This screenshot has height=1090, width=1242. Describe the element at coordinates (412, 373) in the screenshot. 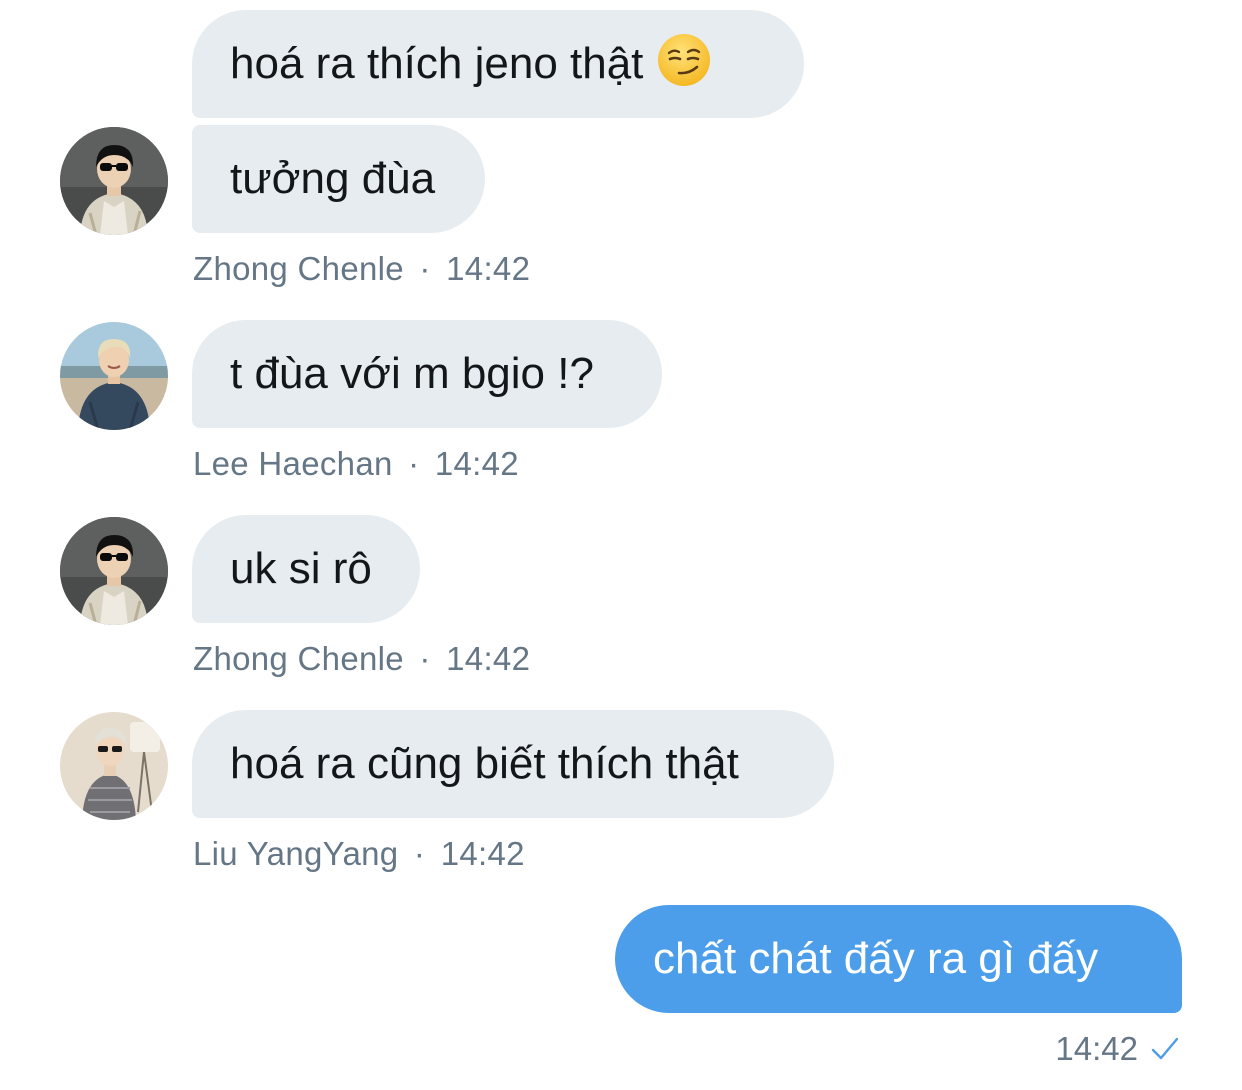

I see `message-text: t đùa với m bgio !?` at that location.